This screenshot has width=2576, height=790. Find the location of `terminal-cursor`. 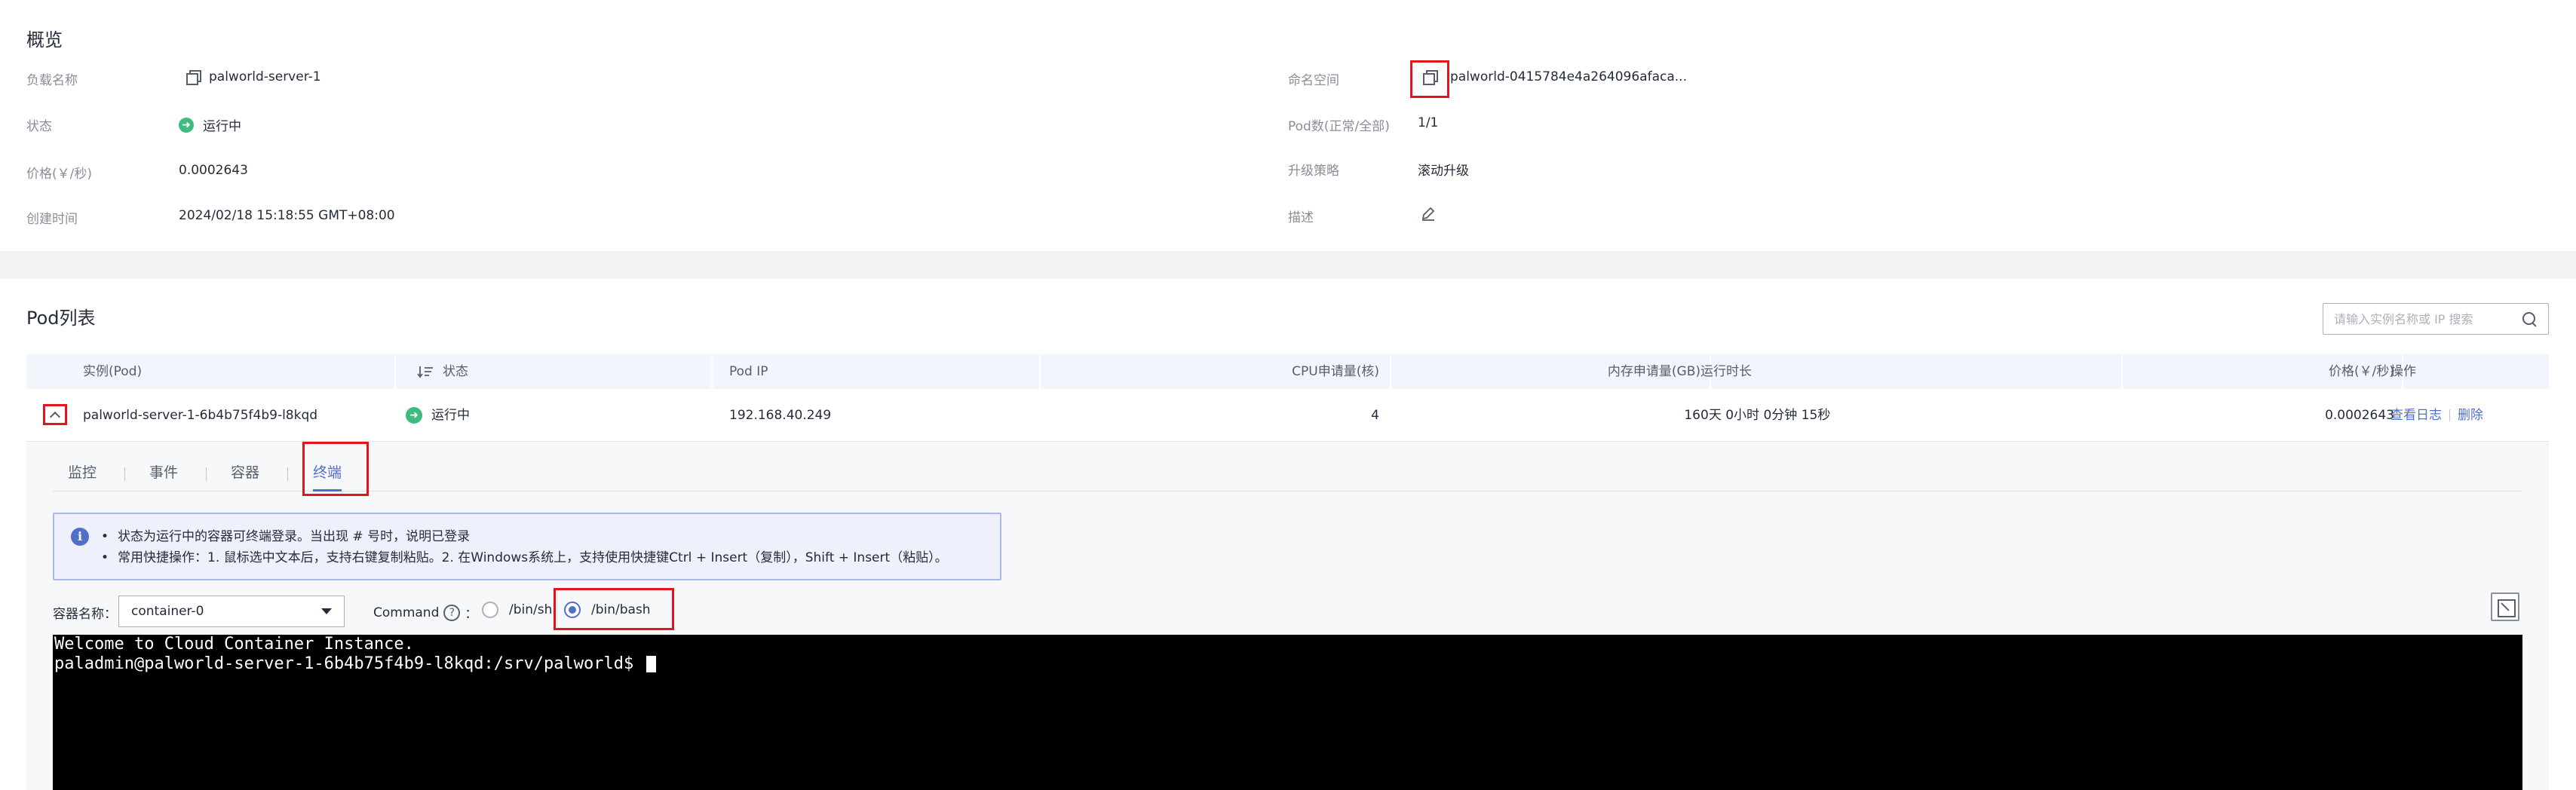

terminal-cursor is located at coordinates (651, 664).